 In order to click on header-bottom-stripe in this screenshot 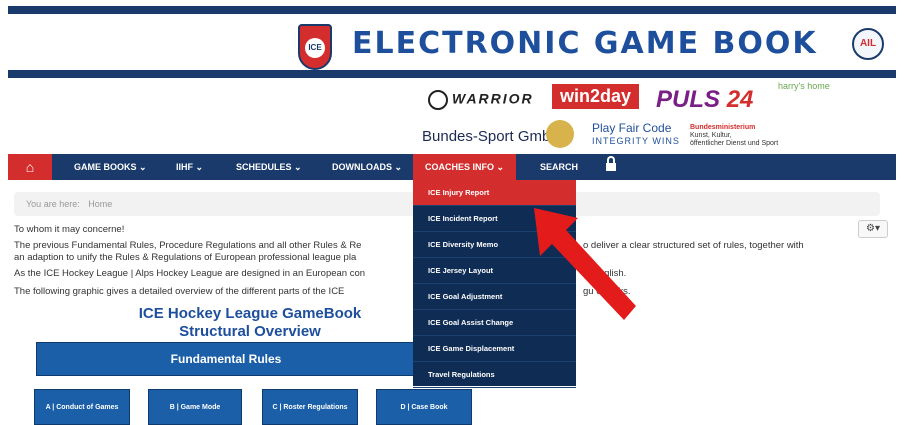, I will do `click(452, 74)`.